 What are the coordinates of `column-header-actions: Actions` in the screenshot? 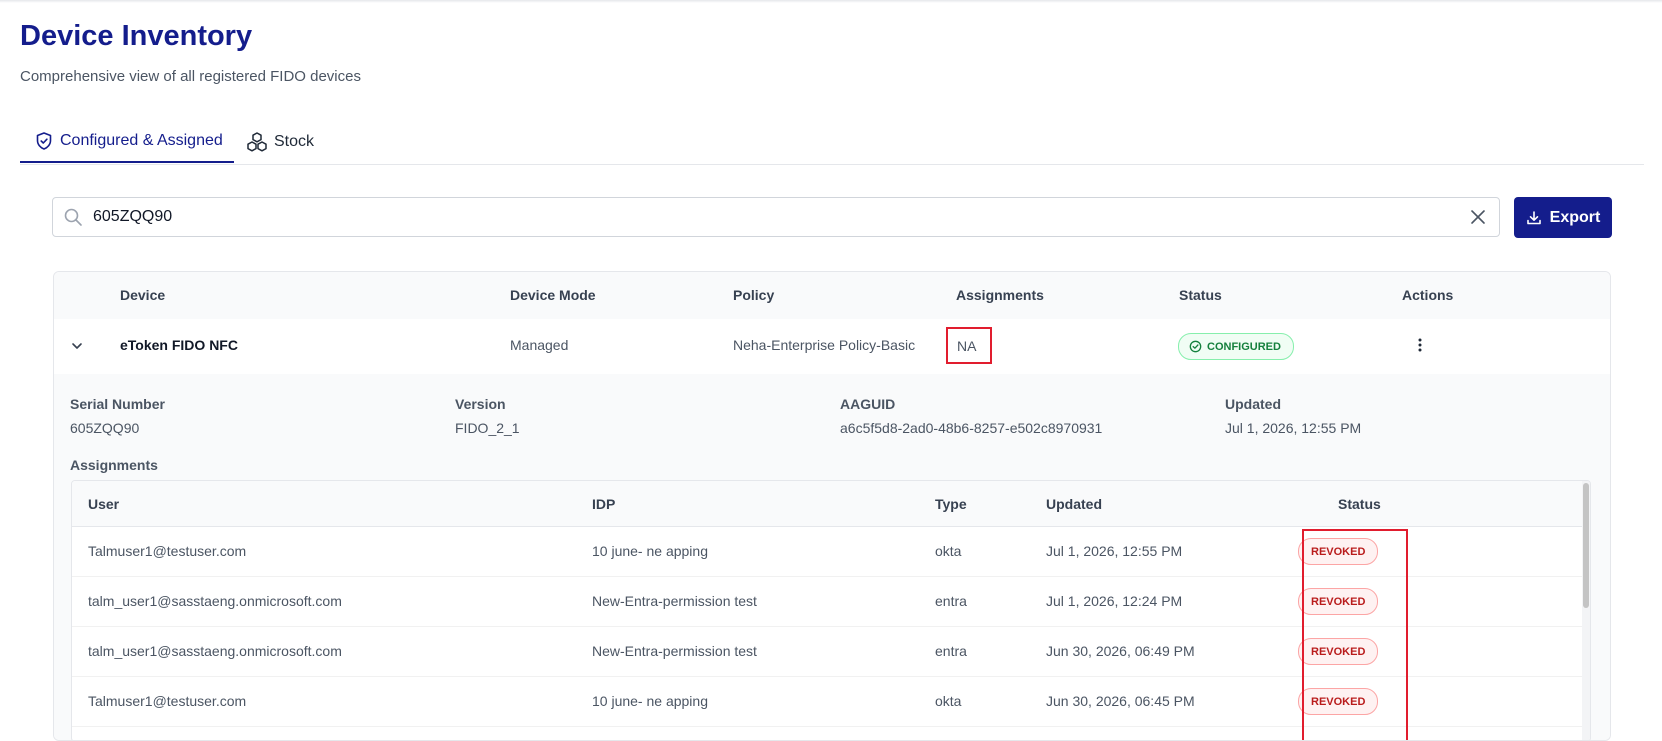 It's located at (1428, 295).